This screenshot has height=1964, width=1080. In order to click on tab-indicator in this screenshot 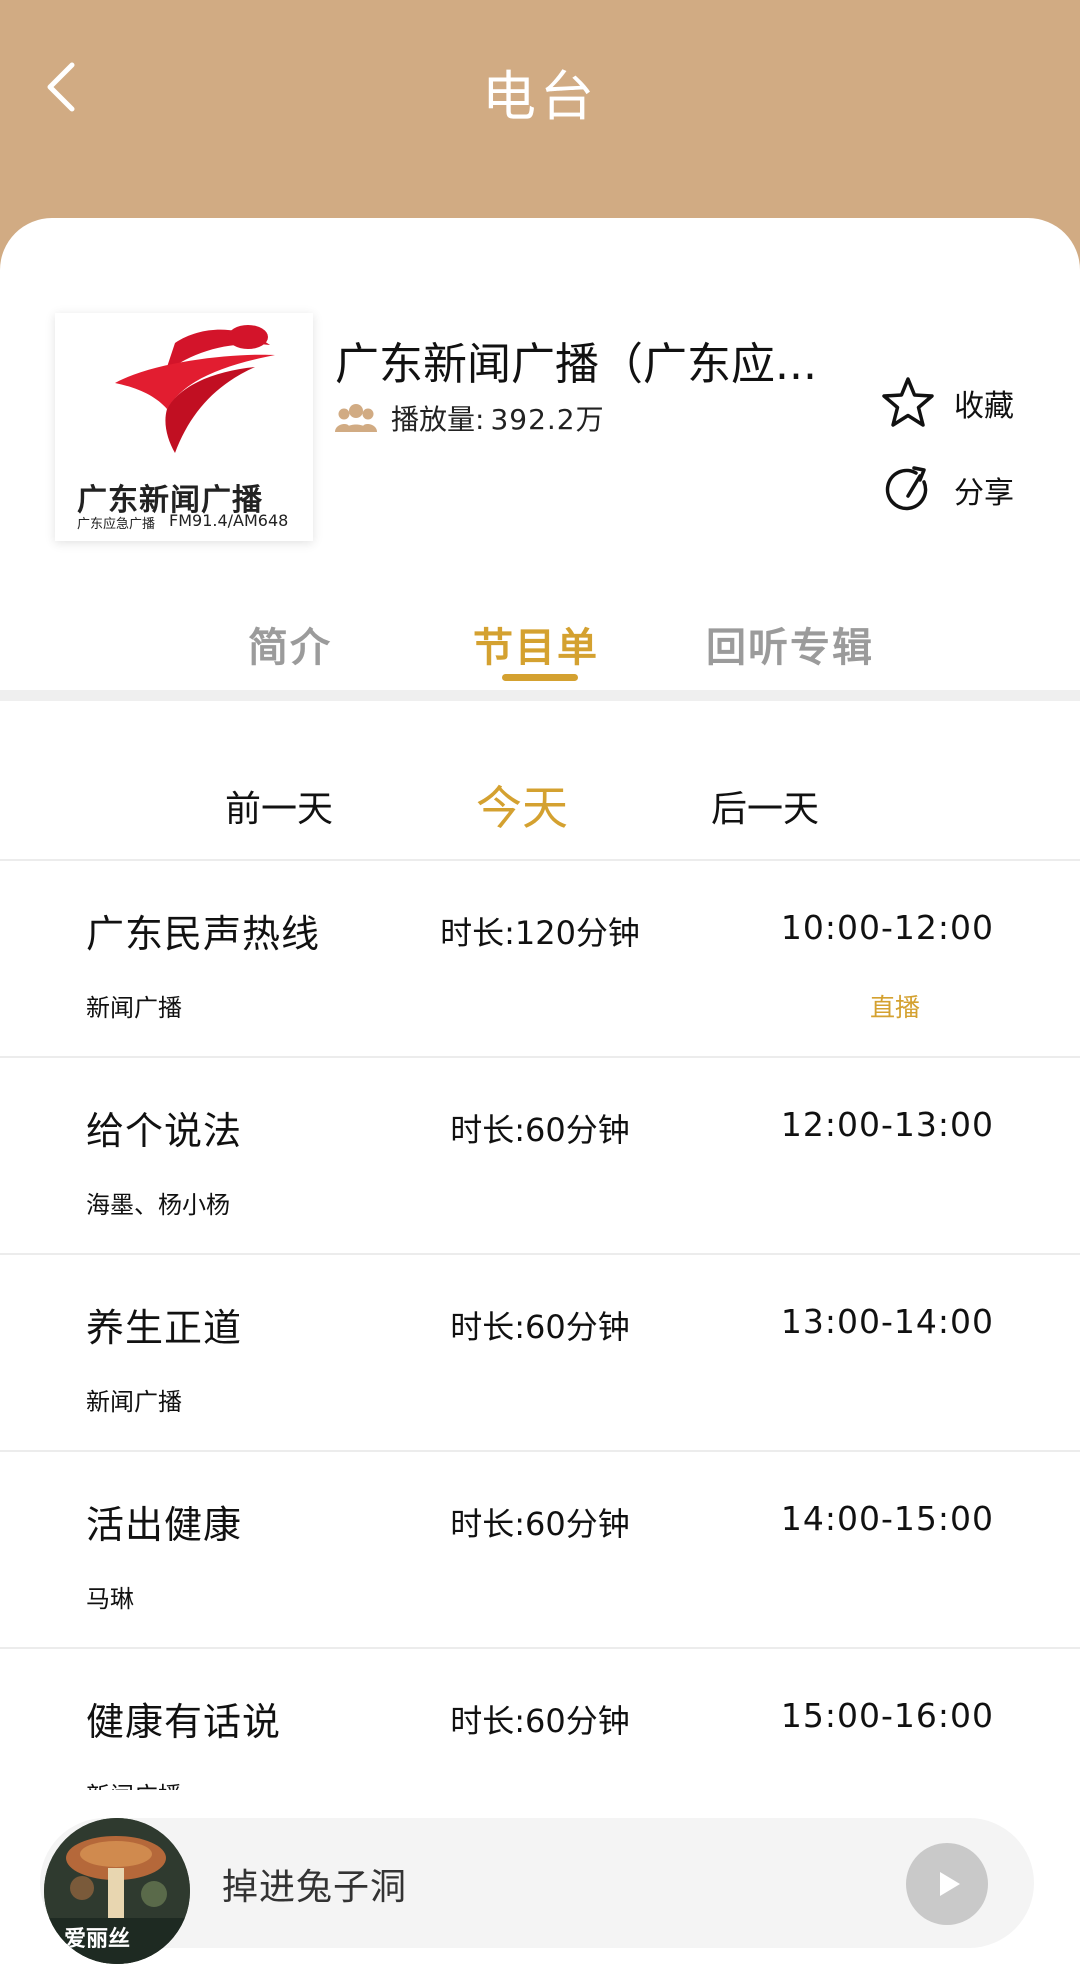, I will do `click(540, 677)`.